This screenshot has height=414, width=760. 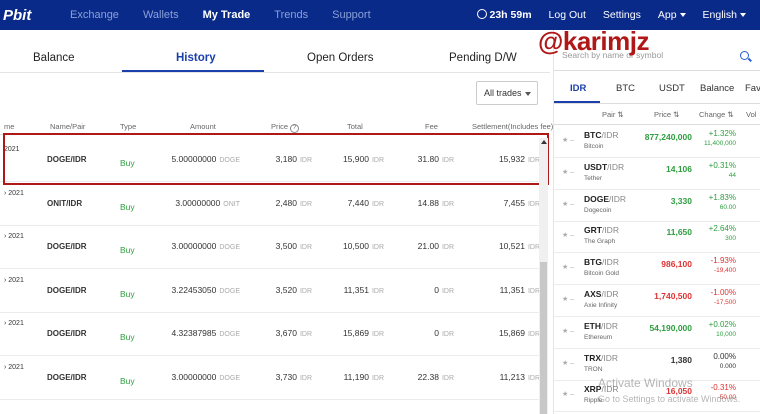 What do you see at coordinates (504, 15) in the screenshot?
I see `session-timer: 23h 59m` at bounding box center [504, 15].